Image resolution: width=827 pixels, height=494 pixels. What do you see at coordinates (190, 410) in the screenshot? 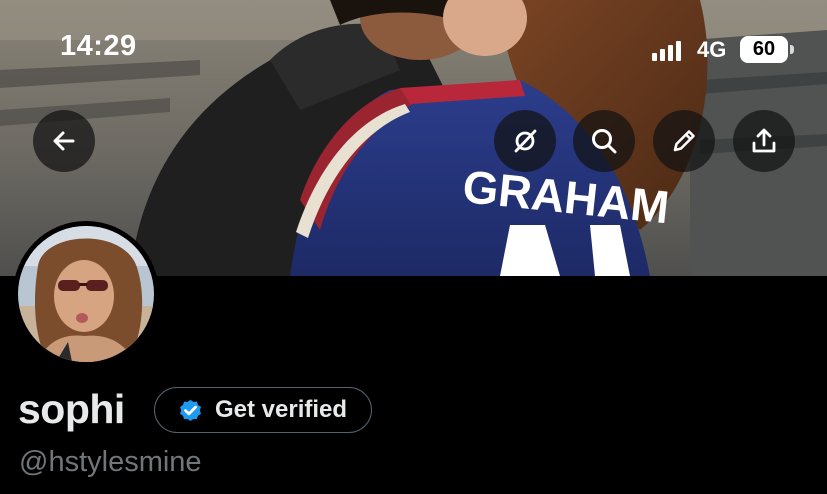
I see `verified-badge-icon` at bounding box center [190, 410].